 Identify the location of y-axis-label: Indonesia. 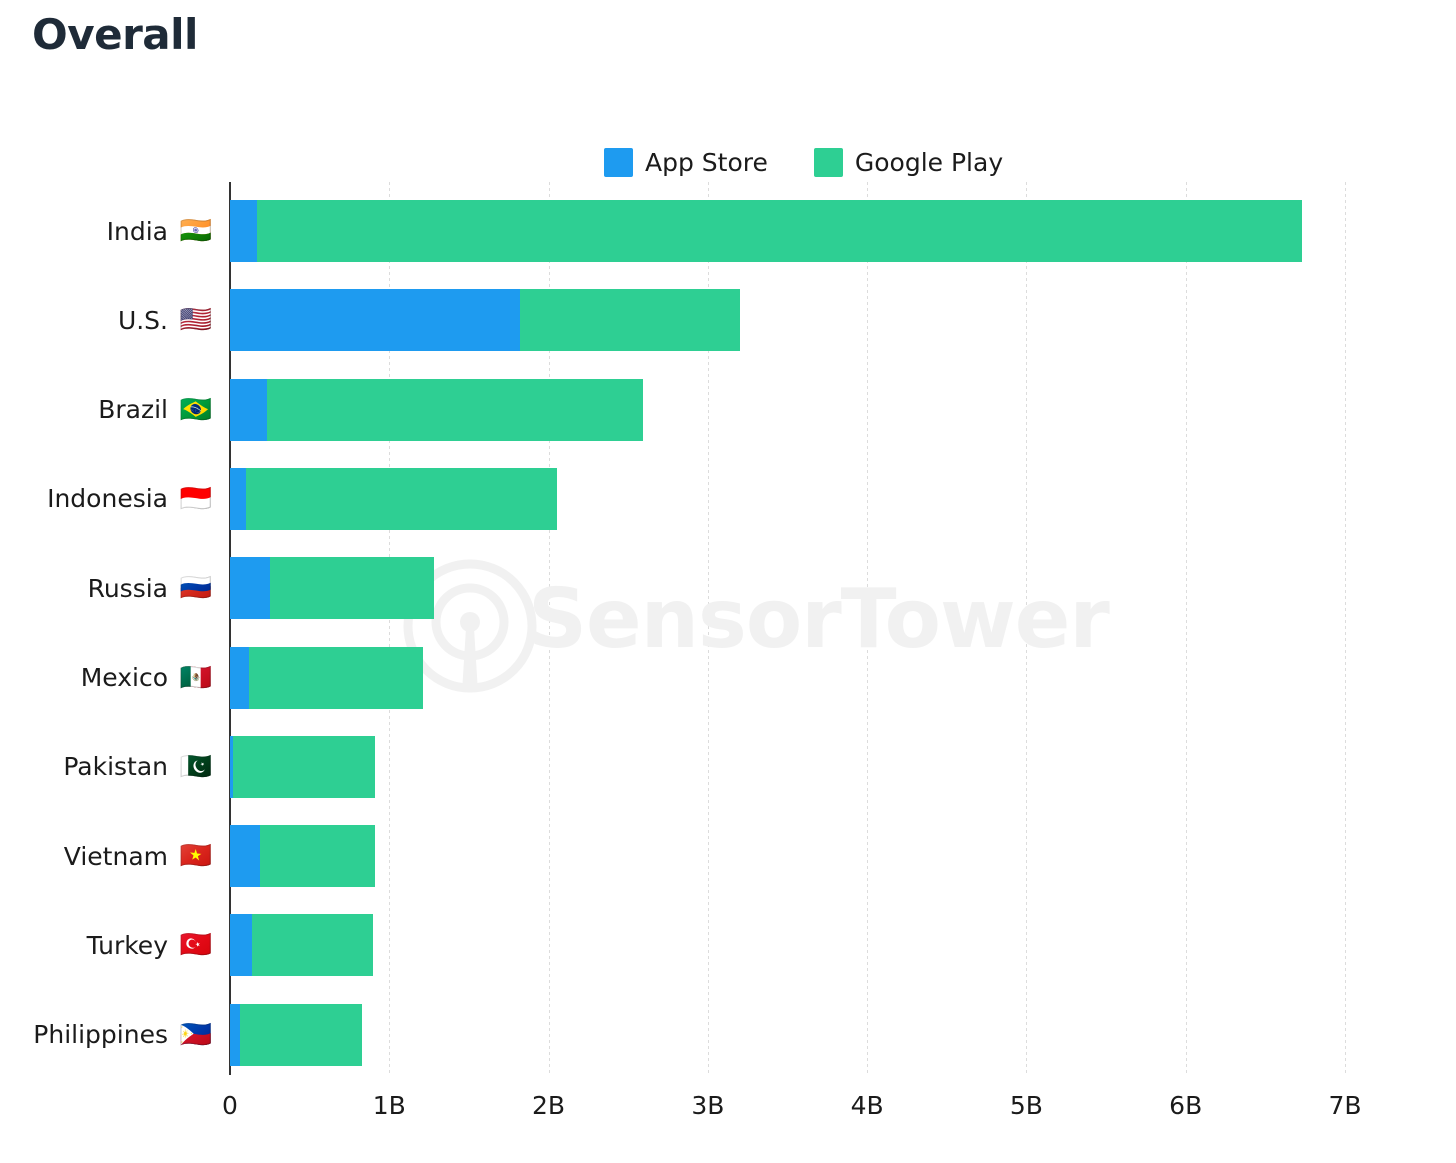
(107, 499).